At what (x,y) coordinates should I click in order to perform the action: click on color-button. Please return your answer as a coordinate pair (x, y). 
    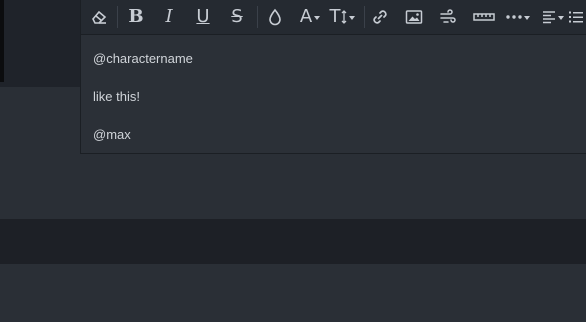
    Looking at the image, I should click on (275, 17).